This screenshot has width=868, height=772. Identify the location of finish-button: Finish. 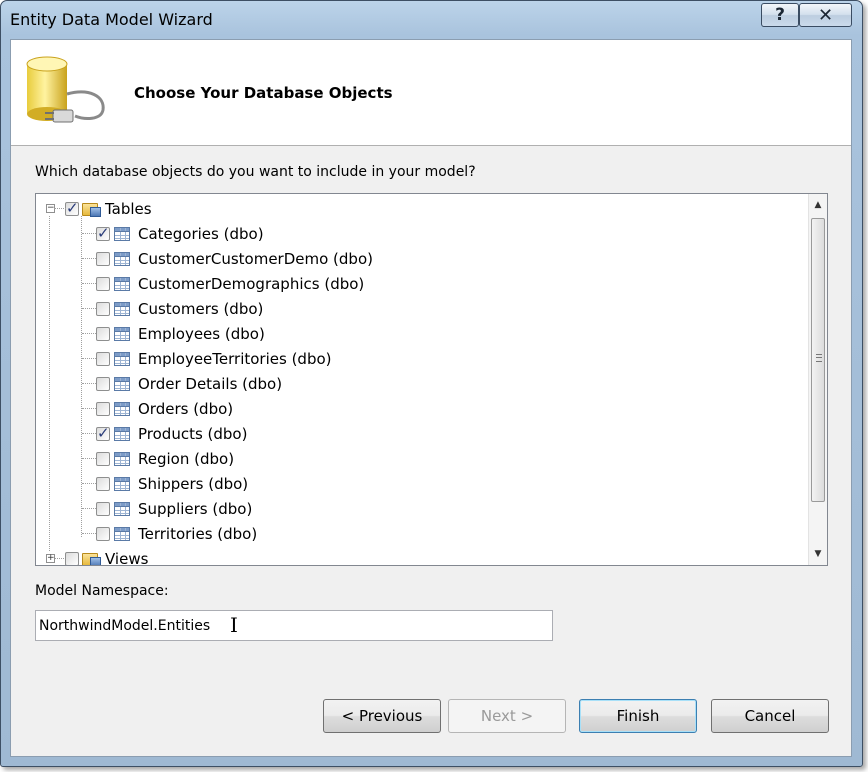
(638, 716).